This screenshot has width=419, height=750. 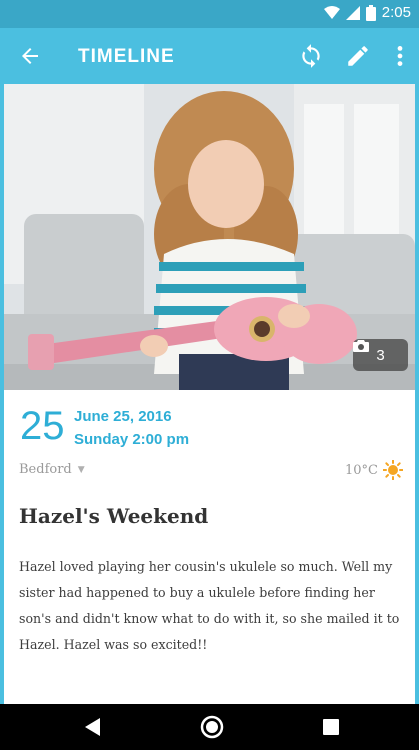 What do you see at coordinates (93, 727) in the screenshot?
I see `back-triangle-icon` at bounding box center [93, 727].